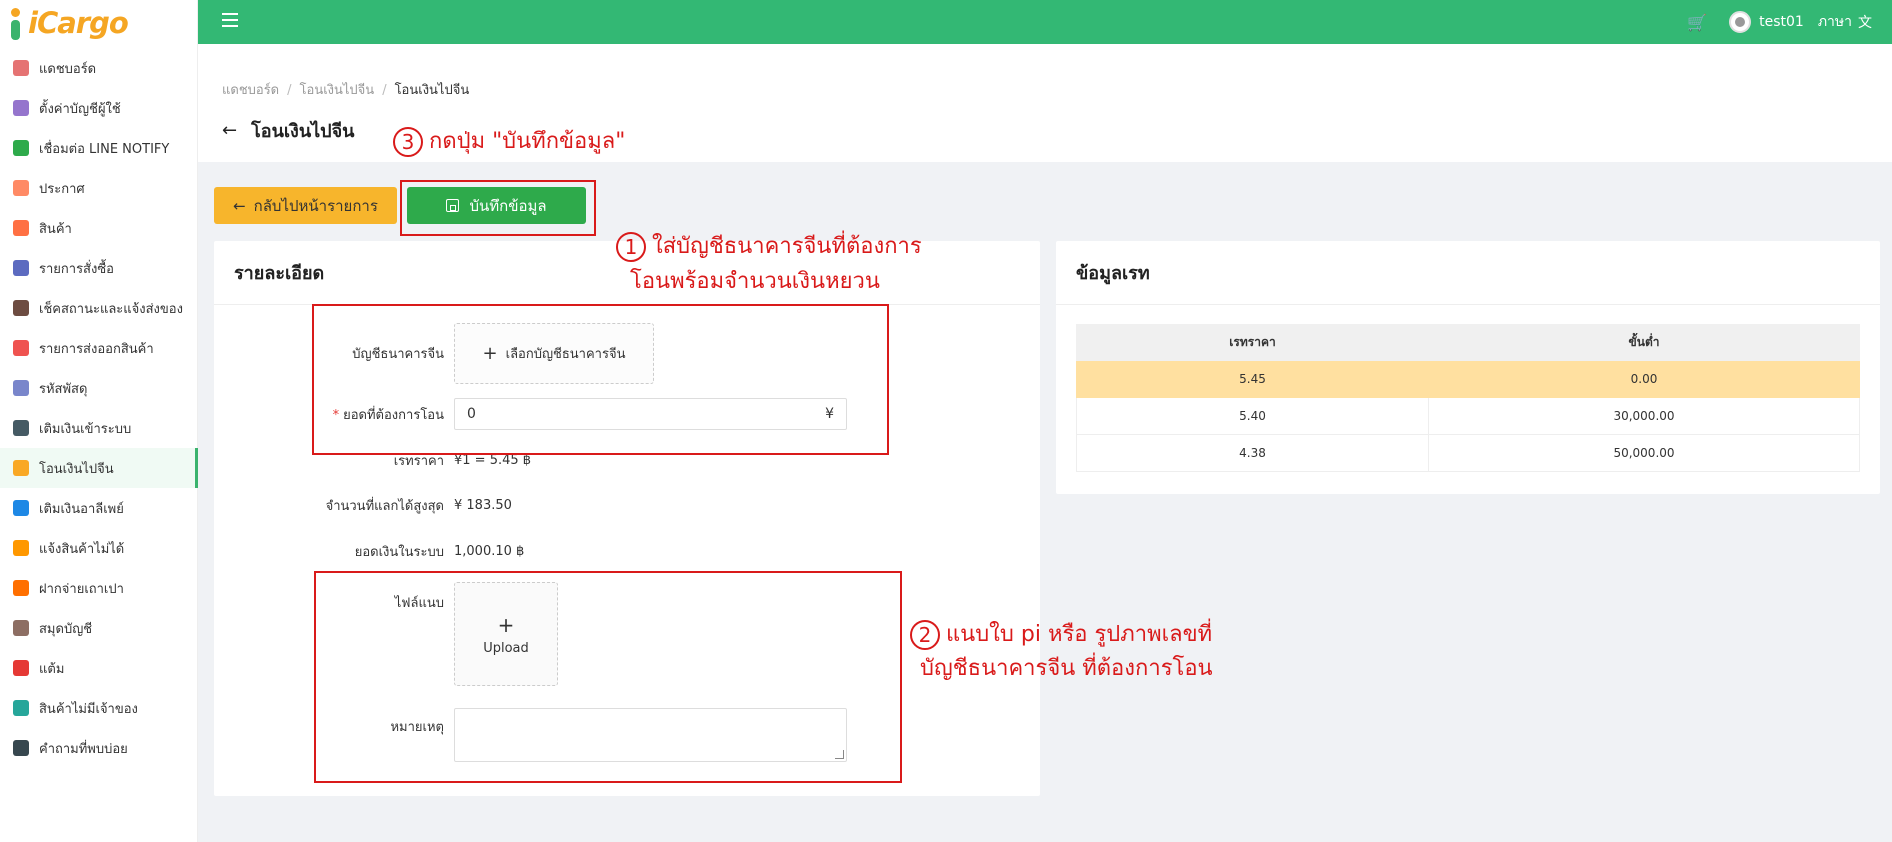 Image resolution: width=1892 pixels, height=842 pixels. I want to click on sidebar-item-label: เติมเงินเข้าระบบ, so click(85, 429).